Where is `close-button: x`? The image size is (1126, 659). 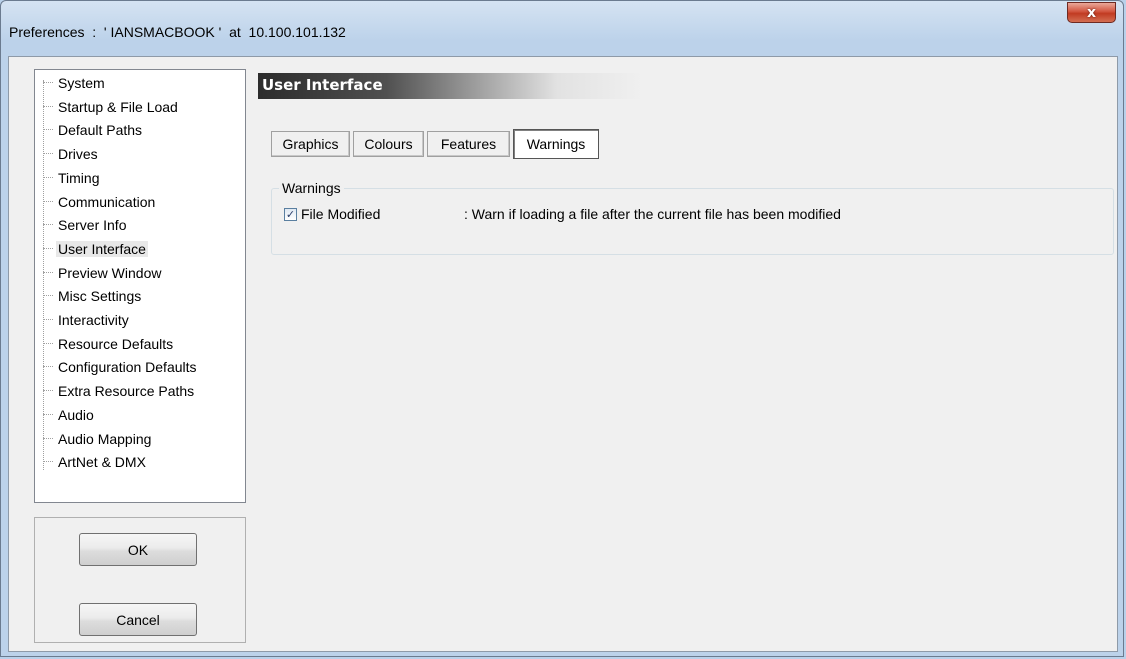 close-button: x is located at coordinates (1091, 12).